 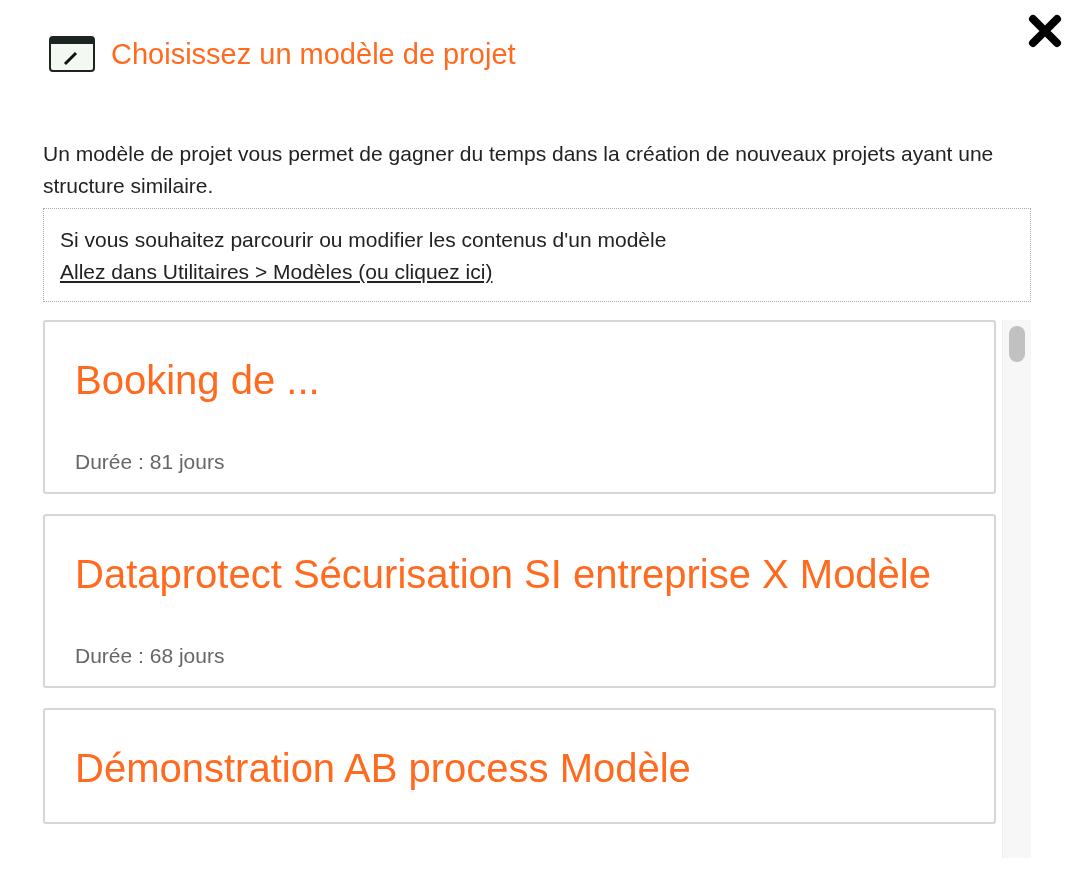 I want to click on dialog-title: Choisissez un modèle de projet, so click(x=313, y=54).